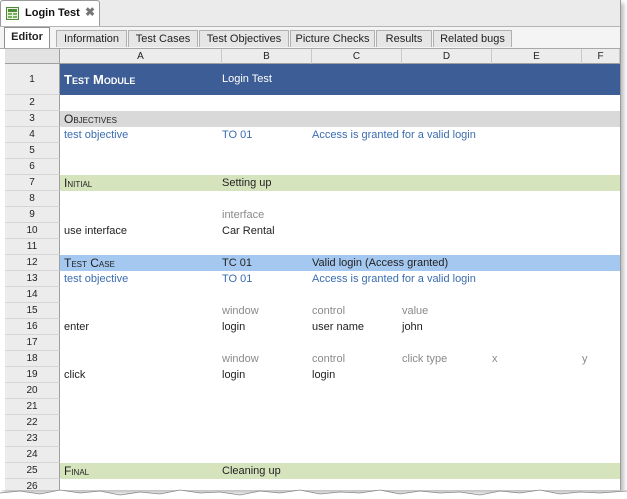  Describe the element at coordinates (32, 279) in the screenshot. I see `row-number: 13` at that location.